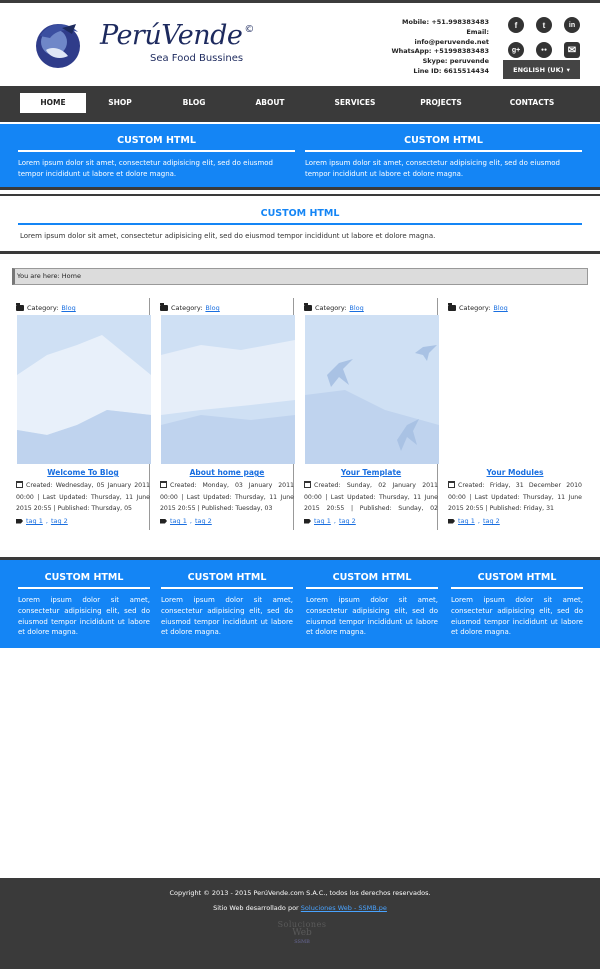 The width and height of the screenshot is (600, 969). Describe the element at coordinates (572, 25) in the screenshot. I see `linkedin-icon: in` at that location.